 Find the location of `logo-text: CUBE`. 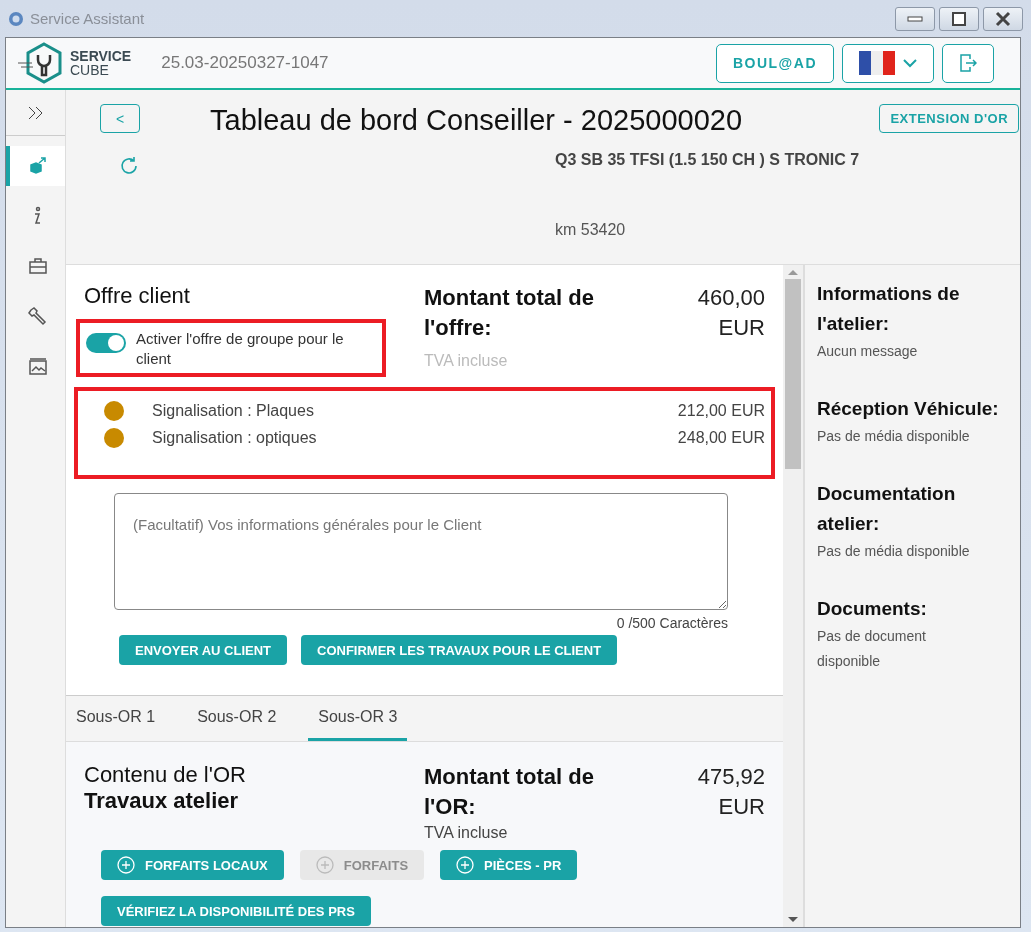

logo-text: CUBE is located at coordinates (90, 70).